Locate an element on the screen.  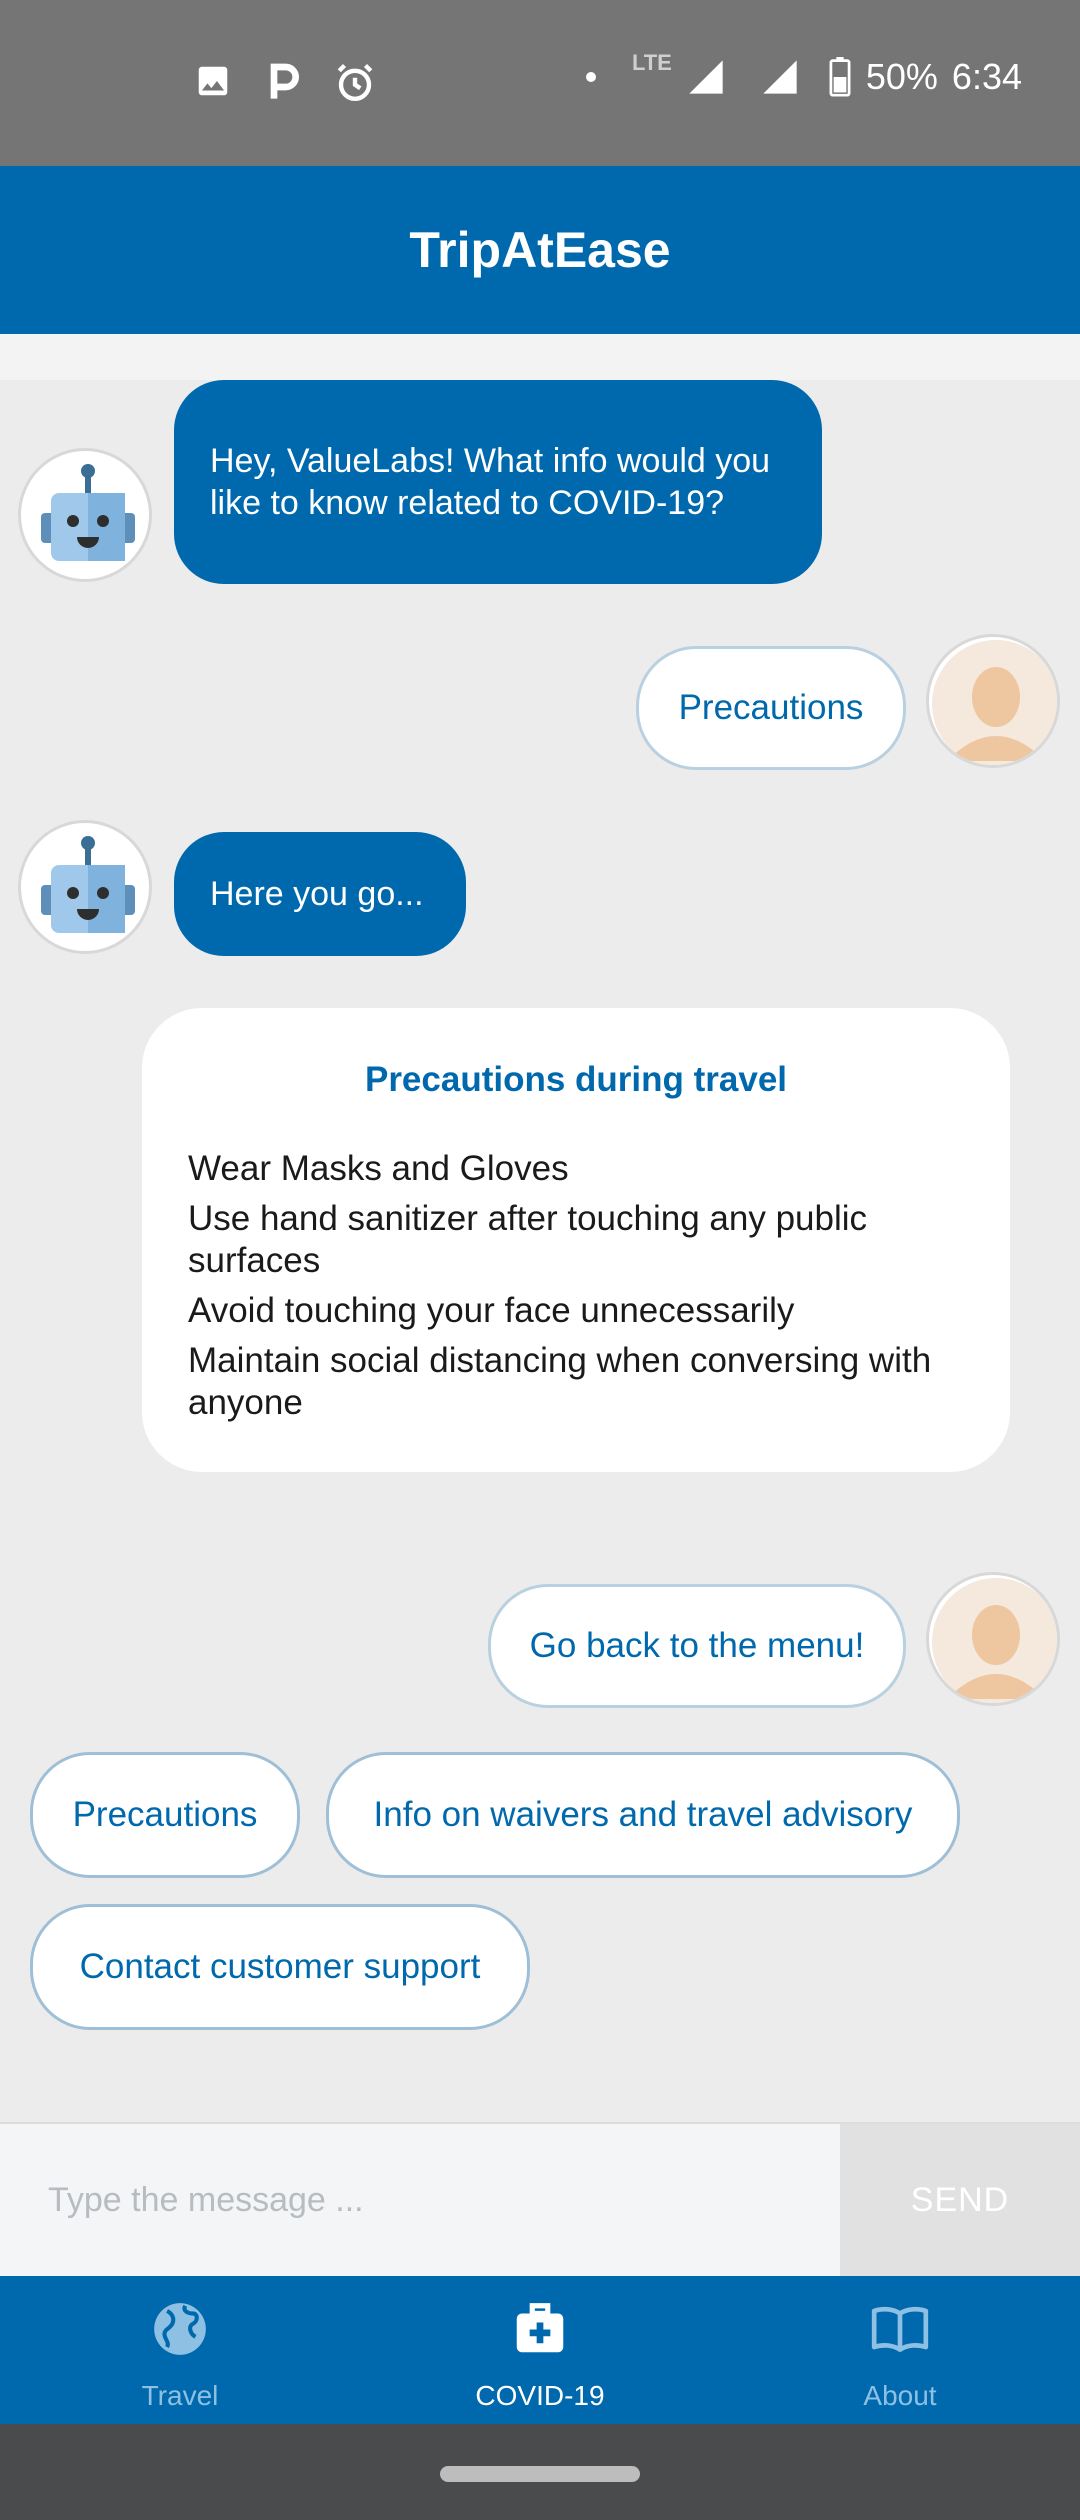
parking-icon is located at coordinates (284, 81).